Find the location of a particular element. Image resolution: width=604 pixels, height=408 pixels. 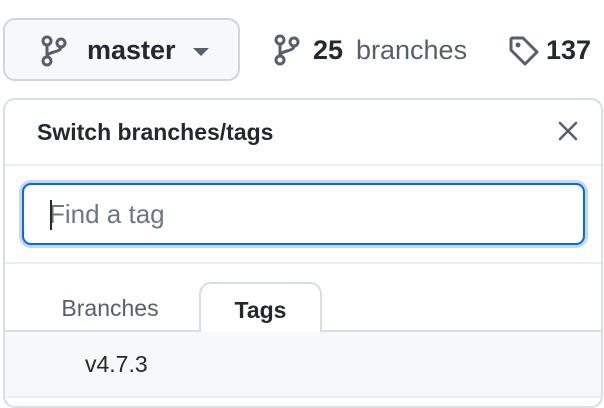

branches-count: 25 is located at coordinates (328, 50).